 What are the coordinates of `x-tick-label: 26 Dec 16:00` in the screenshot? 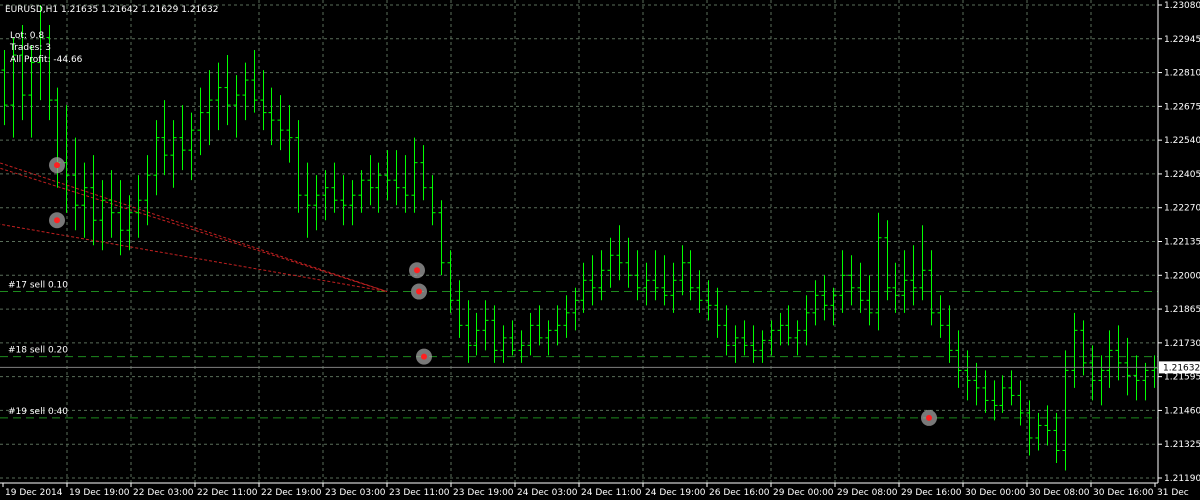 It's located at (739, 493).